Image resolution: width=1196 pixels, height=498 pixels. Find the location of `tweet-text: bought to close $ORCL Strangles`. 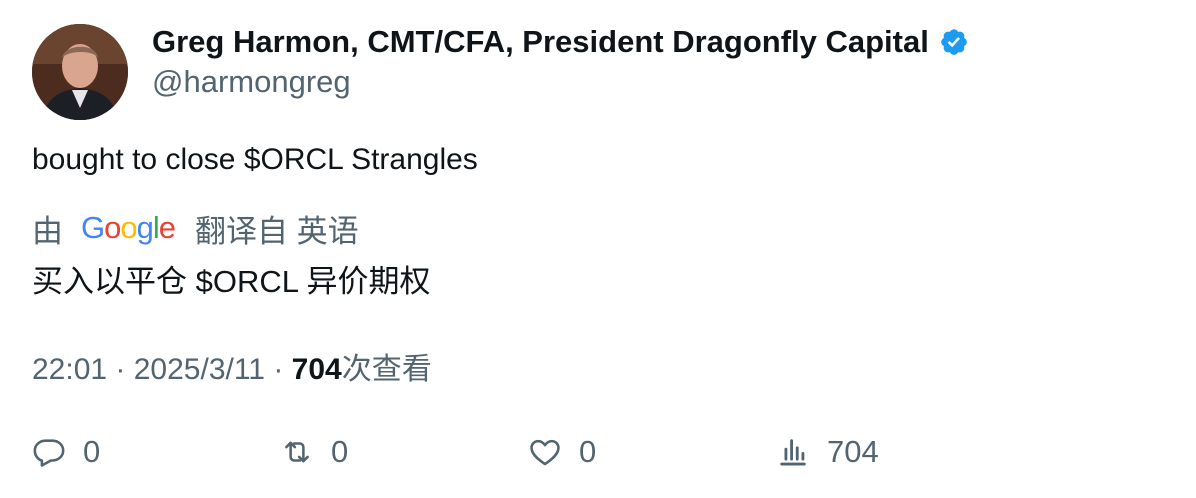

tweet-text: bought to close $ORCL Strangles is located at coordinates (255, 159).